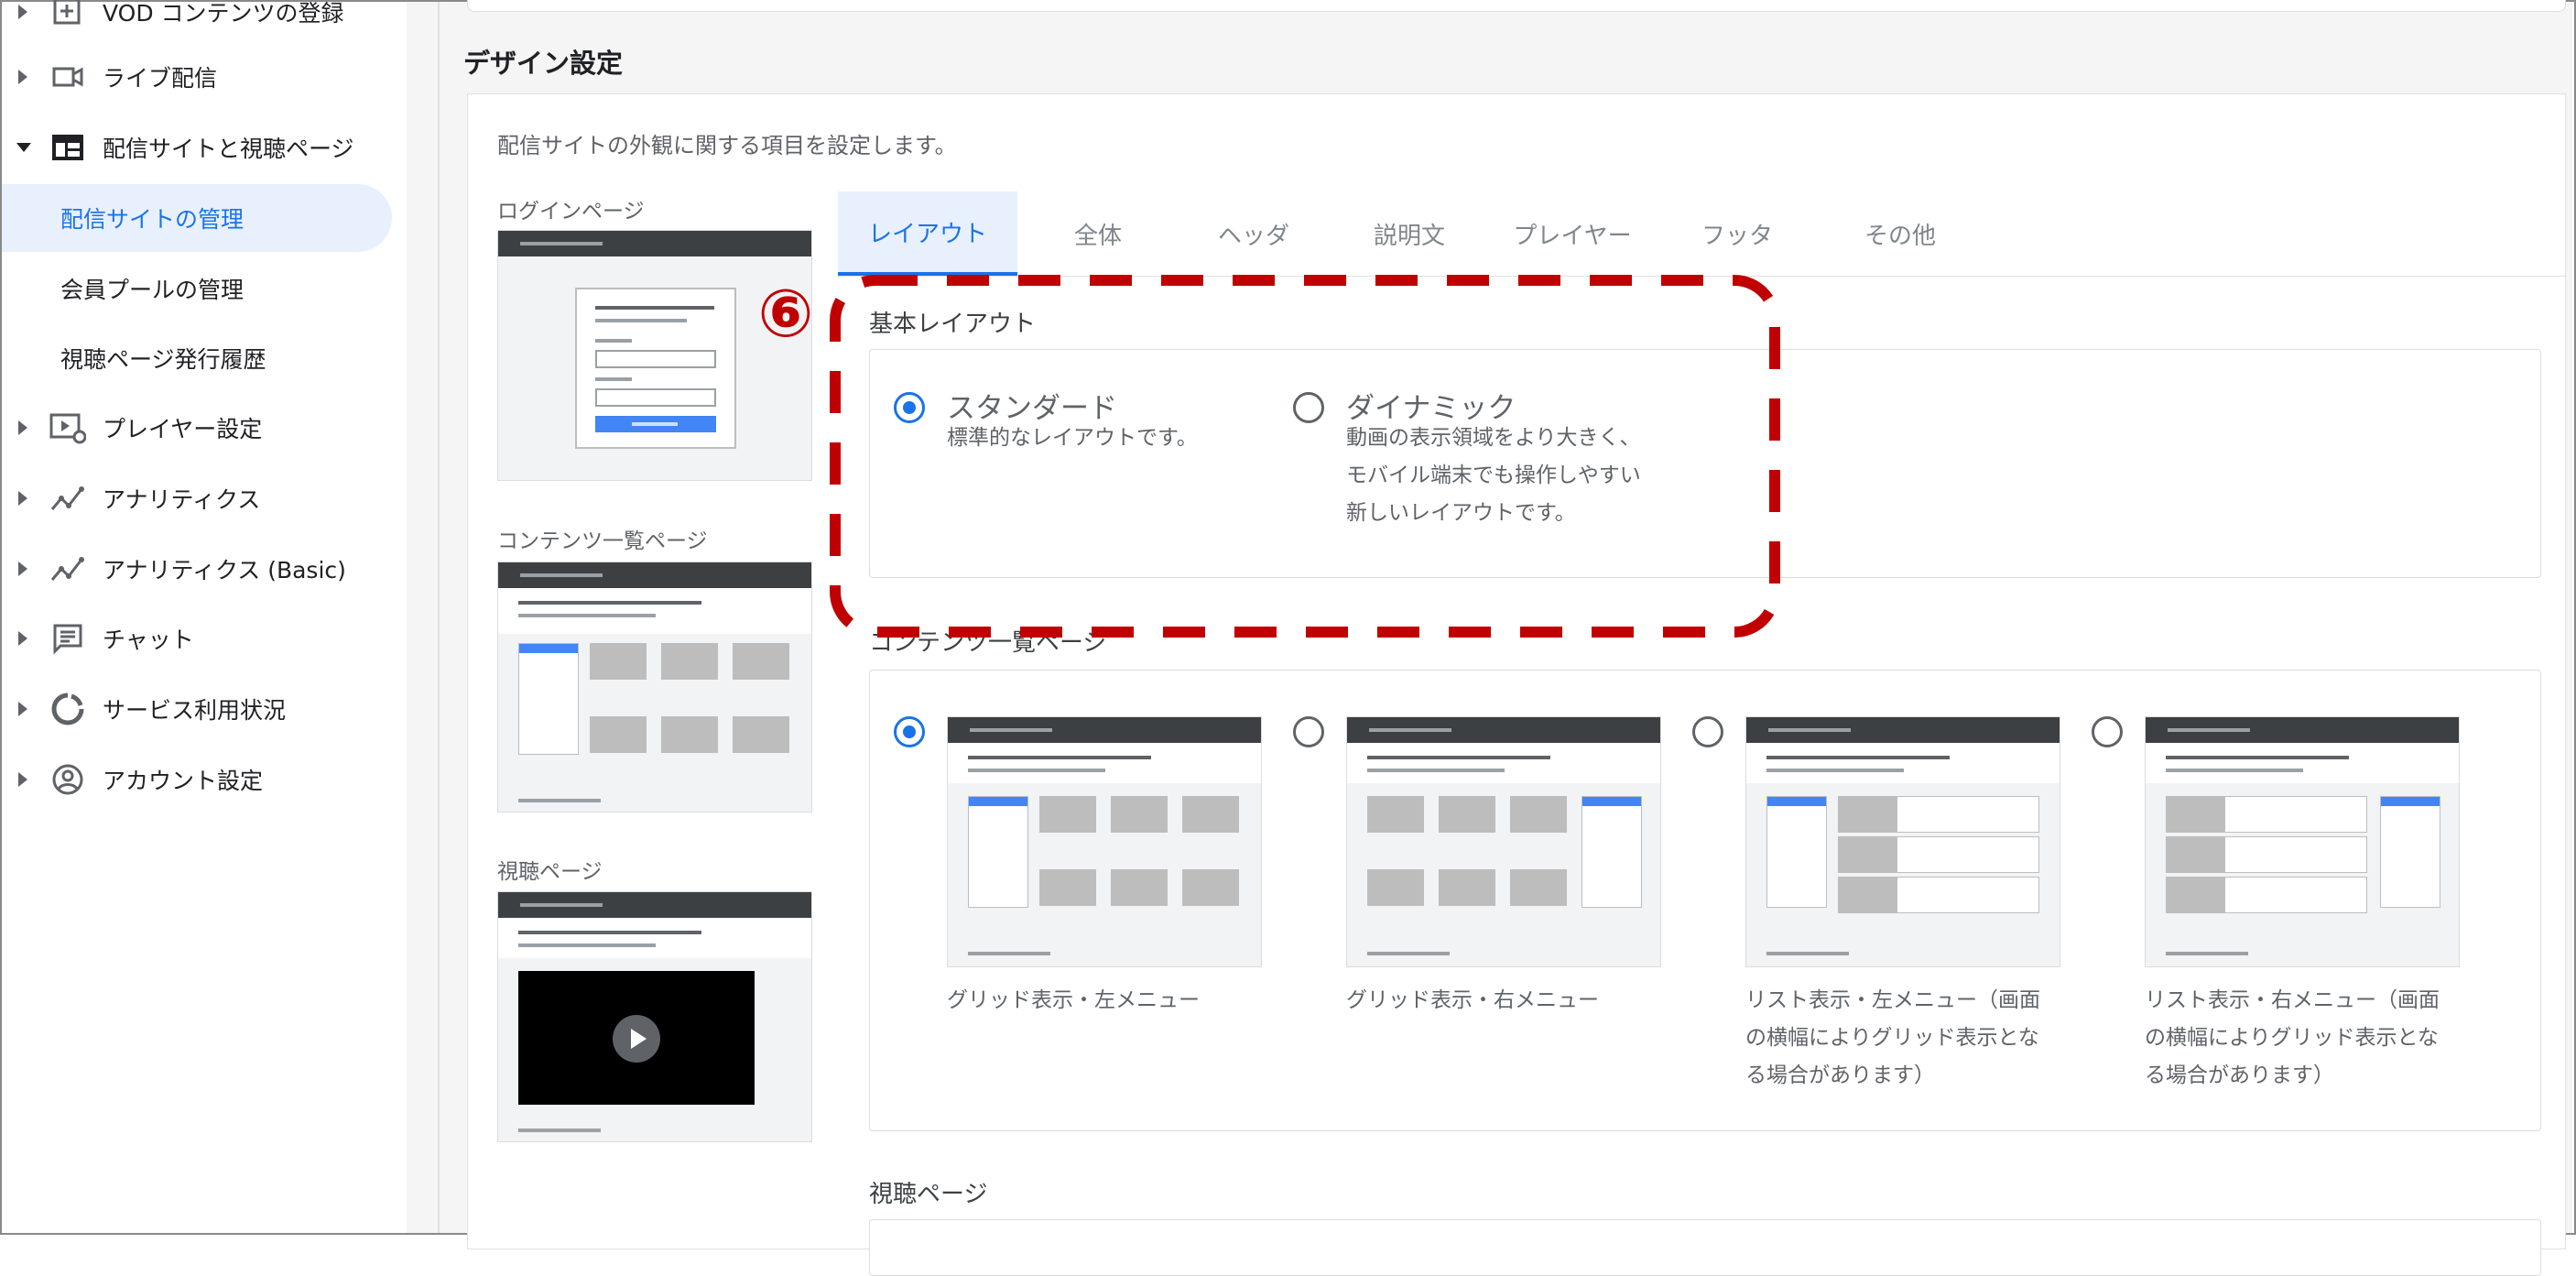 This screenshot has width=2576, height=1276. I want to click on annotation-overlay, so click(1305, 456).